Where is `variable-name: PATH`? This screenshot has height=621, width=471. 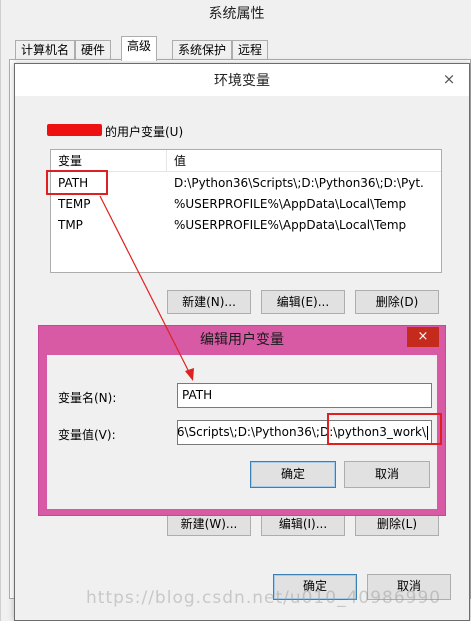 variable-name: PATH is located at coordinates (73, 183).